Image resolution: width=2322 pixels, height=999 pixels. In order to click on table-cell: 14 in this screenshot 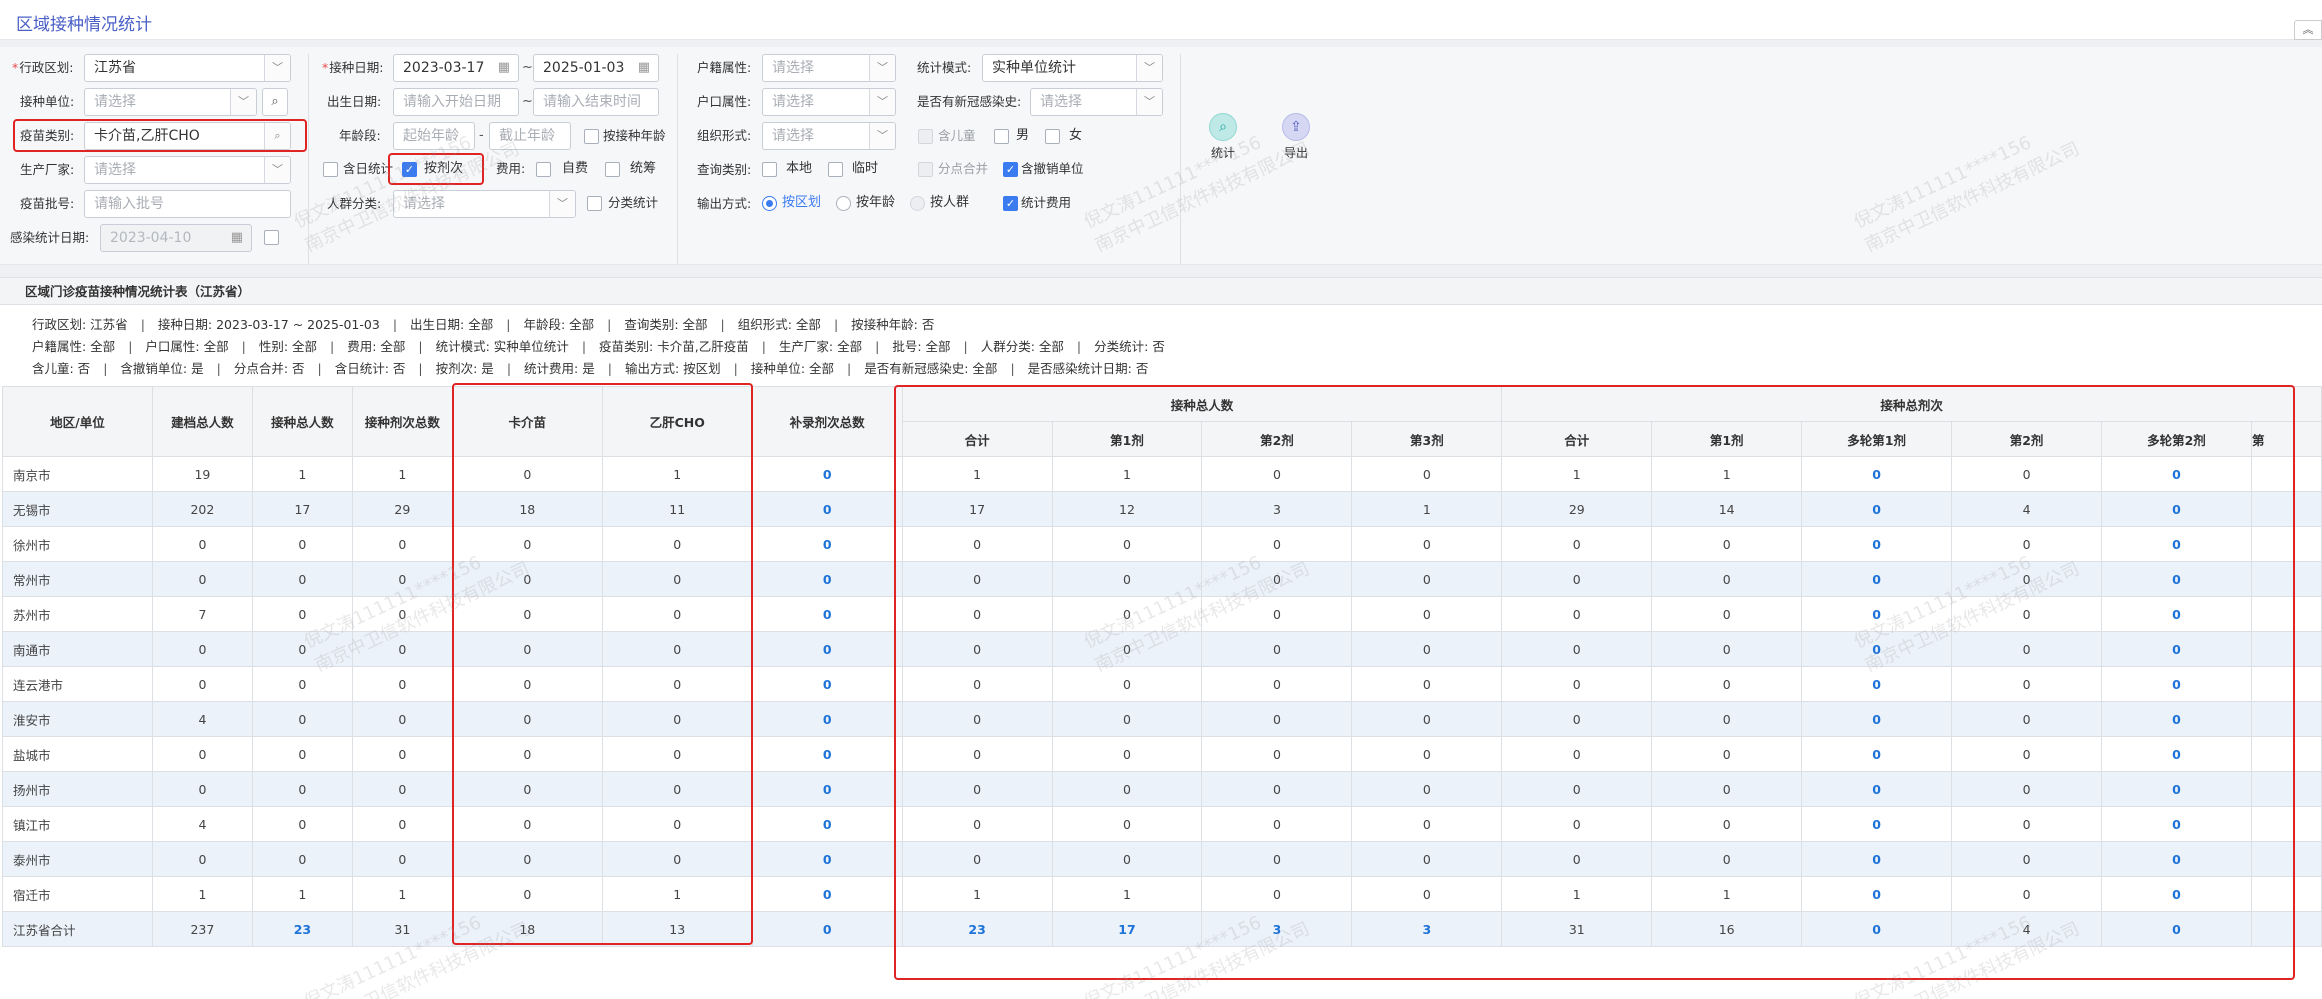, I will do `click(1727, 509)`.